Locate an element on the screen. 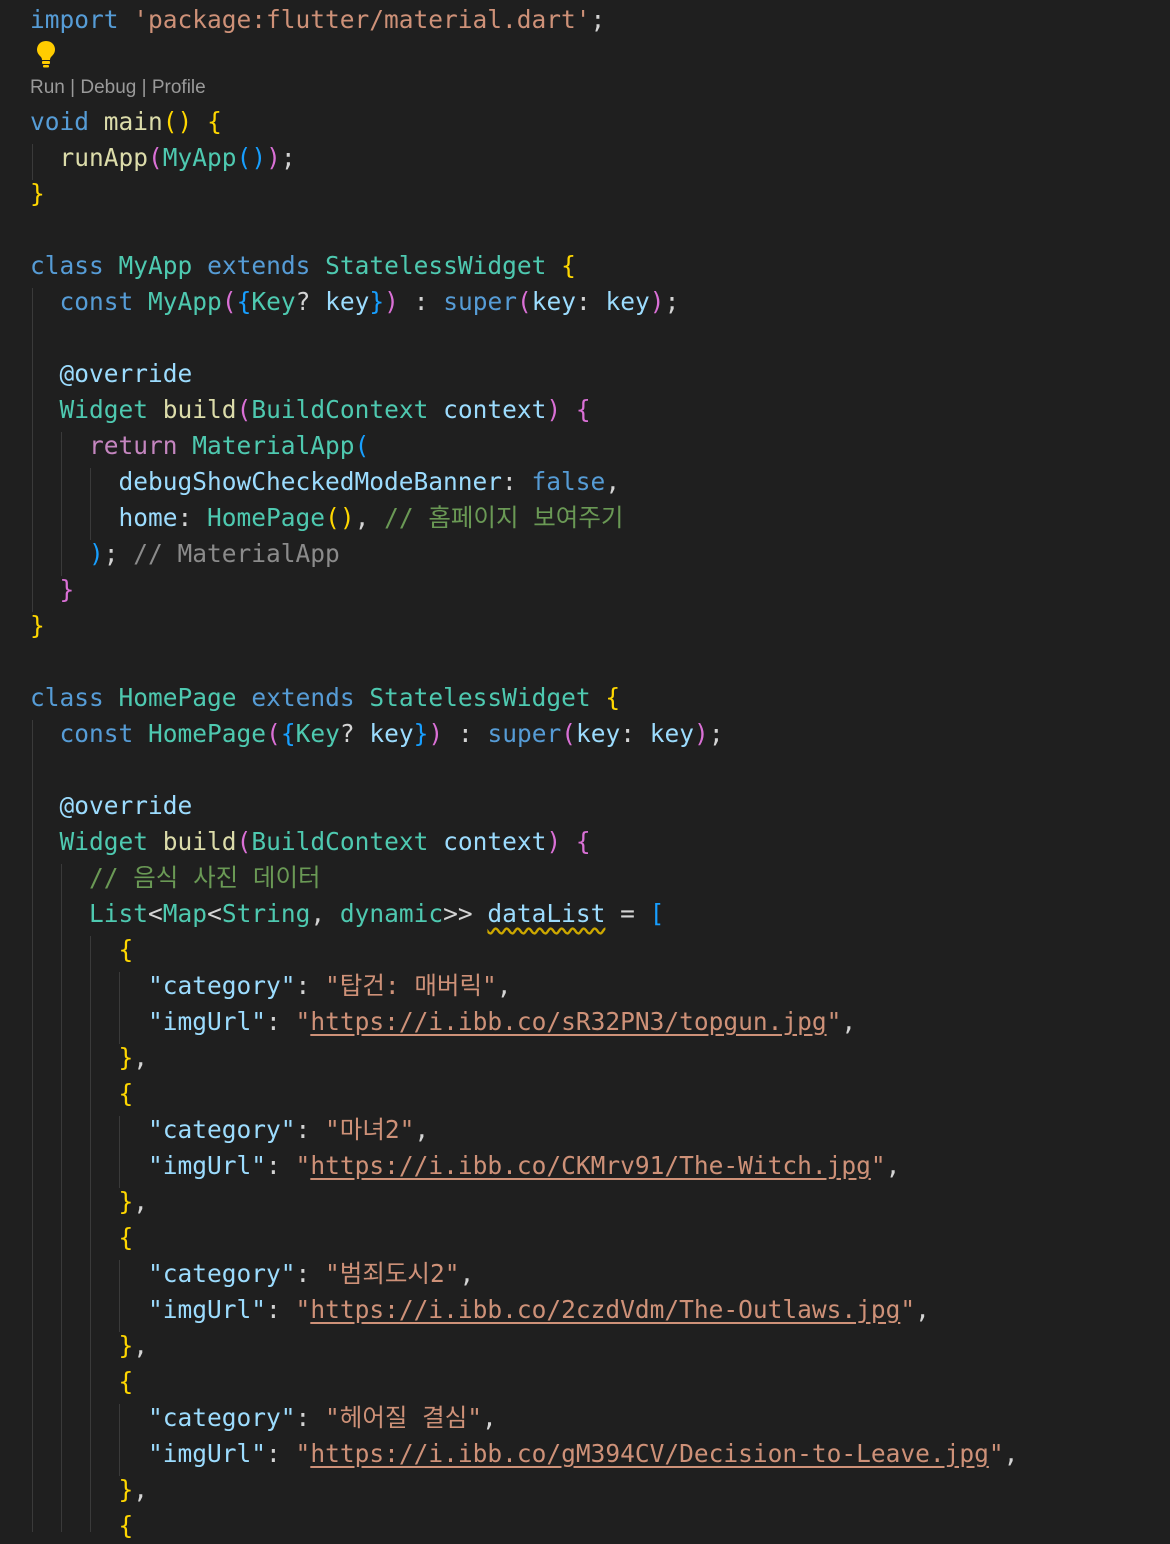 This screenshot has width=1170, height=1544. code-line: ); // MaterialApp is located at coordinates (185, 554).